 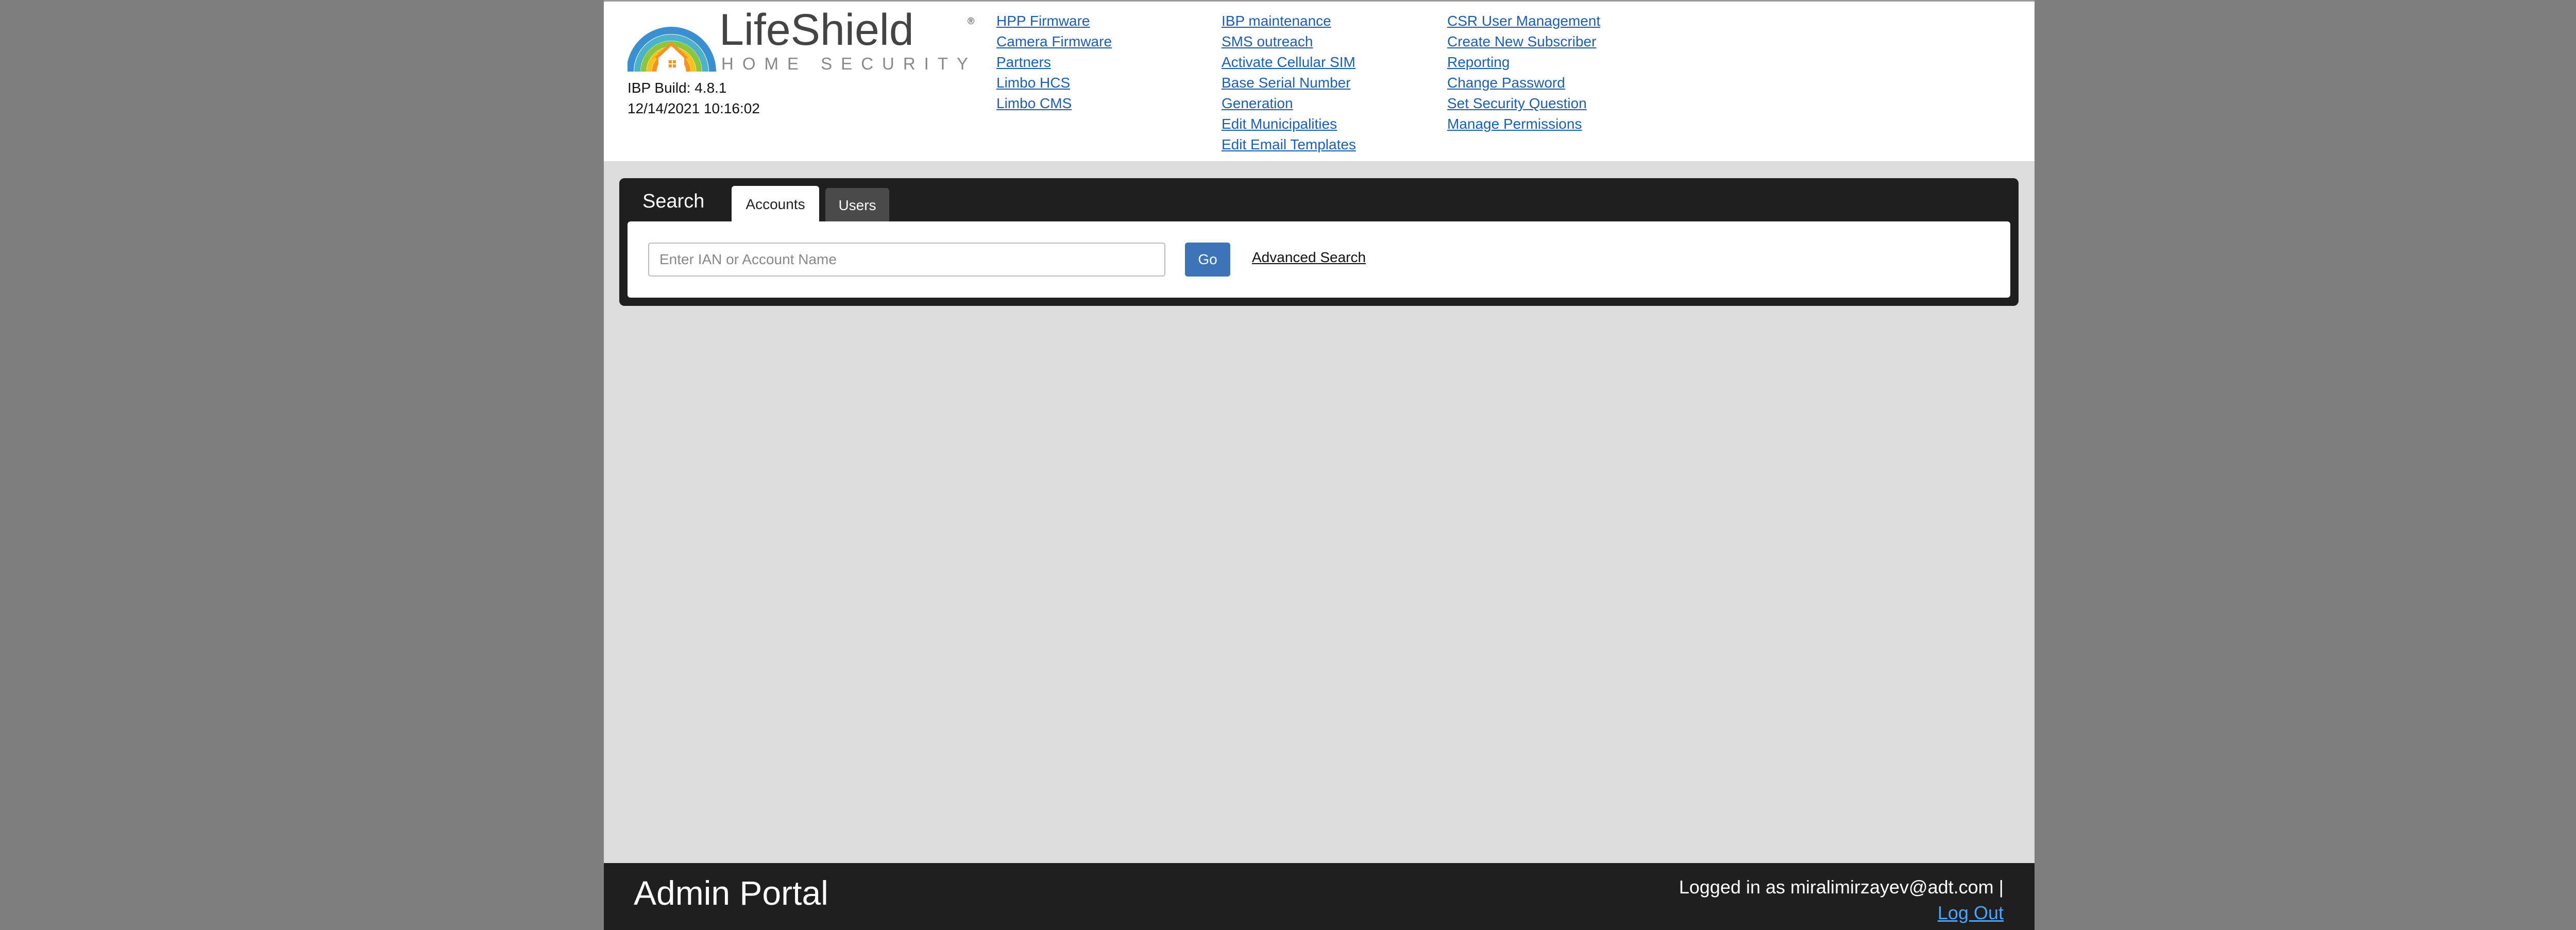 What do you see at coordinates (1523, 83) in the screenshot?
I see `nav-link-change-password: Change Password` at bounding box center [1523, 83].